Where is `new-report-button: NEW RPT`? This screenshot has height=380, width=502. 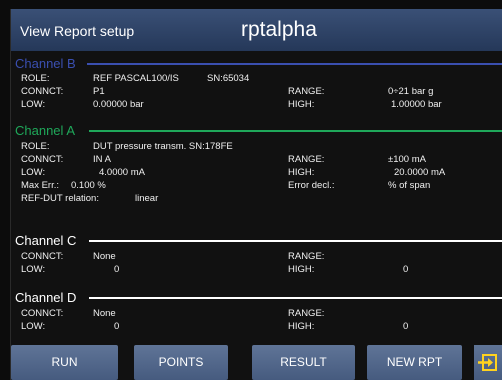
new-report-button: NEW RPT is located at coordinates (414, 362).